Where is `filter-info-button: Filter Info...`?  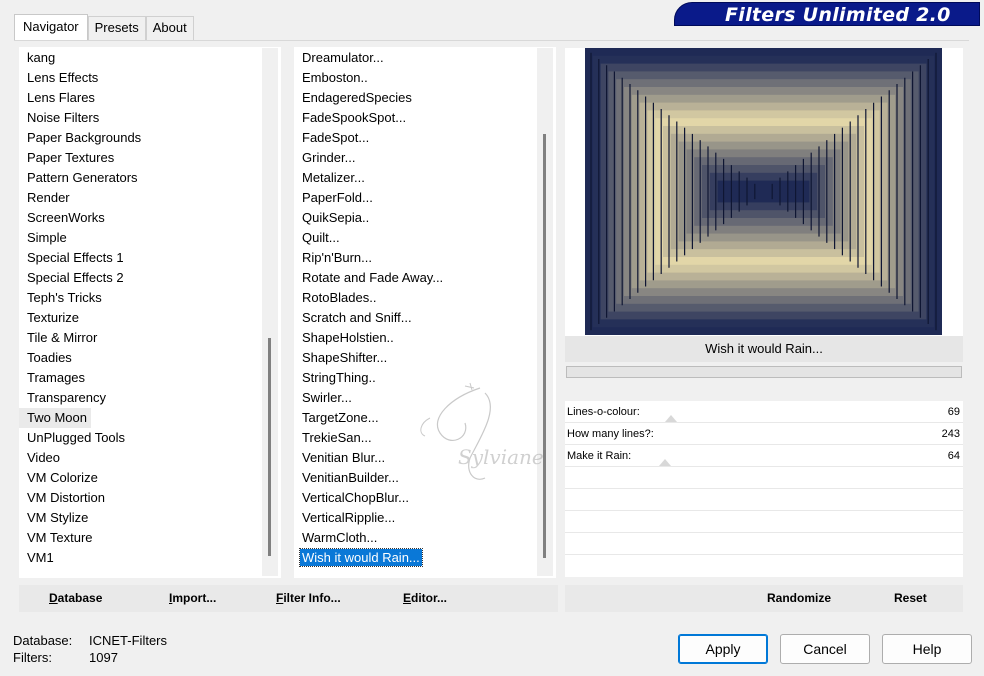
filter-info-button: Filter Info... is located at coordinates (308, 598).